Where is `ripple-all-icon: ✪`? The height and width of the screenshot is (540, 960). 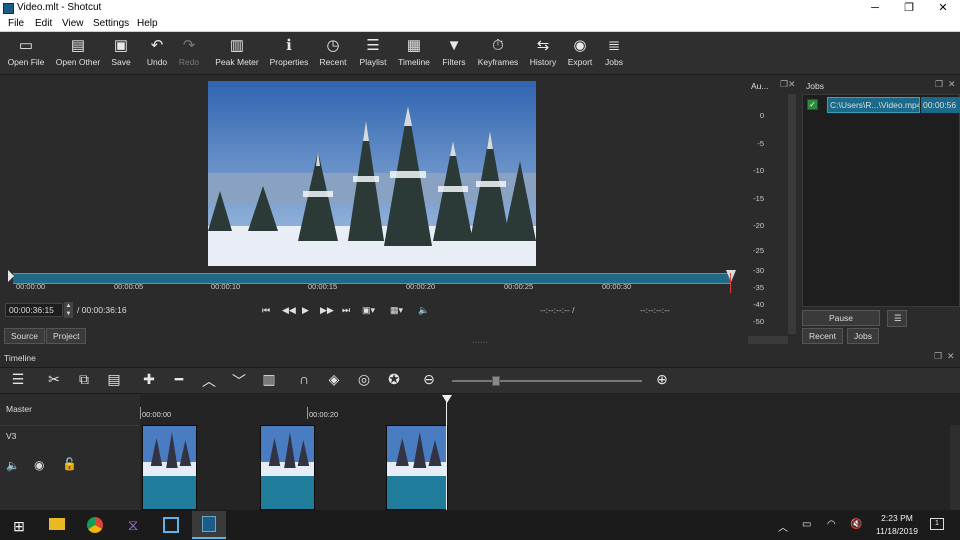
ripple-all-icon: ✪ is located at coordinates (394, 379).